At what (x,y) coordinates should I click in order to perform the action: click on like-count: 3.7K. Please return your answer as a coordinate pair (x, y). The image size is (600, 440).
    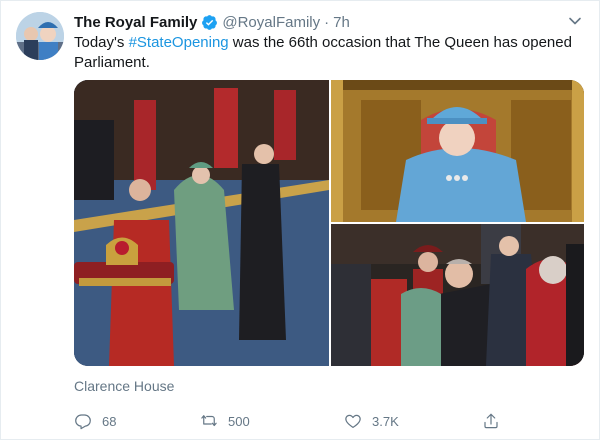
    Looking at the image, I should click on (385, 421).